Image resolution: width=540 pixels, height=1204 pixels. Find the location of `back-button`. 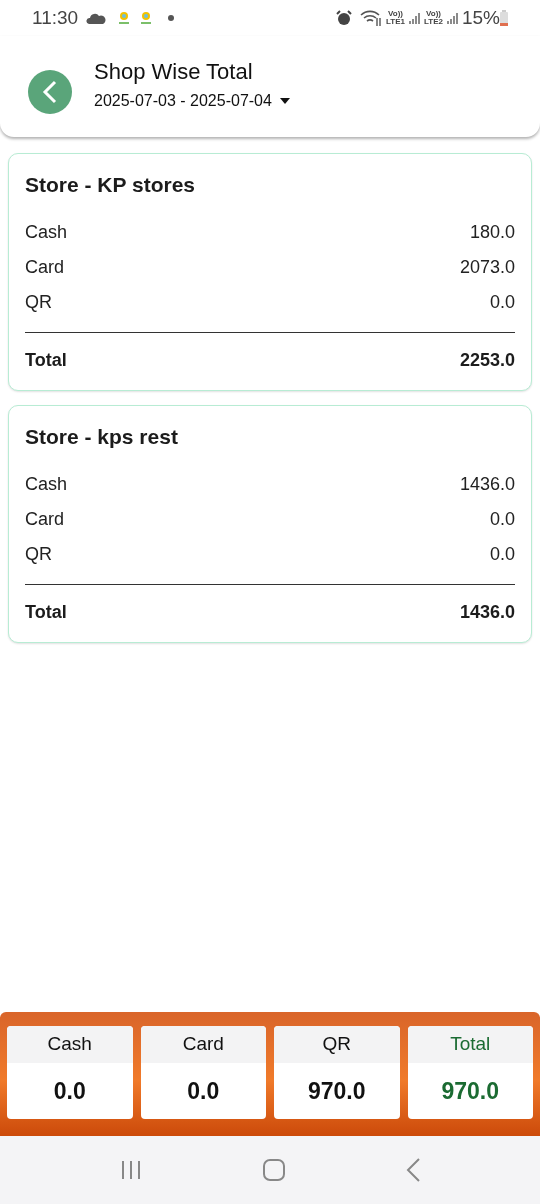

back-button is located at coordinates (50, 91).